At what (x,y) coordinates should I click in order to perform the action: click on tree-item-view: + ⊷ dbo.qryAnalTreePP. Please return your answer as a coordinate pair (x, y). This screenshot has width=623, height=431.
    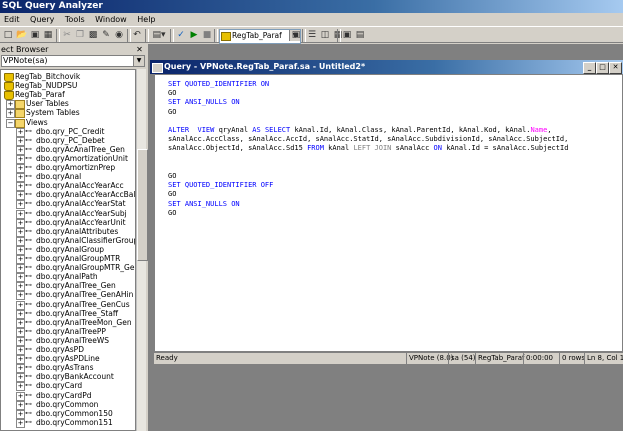
    Looking at the image, I should click on (68, 332).